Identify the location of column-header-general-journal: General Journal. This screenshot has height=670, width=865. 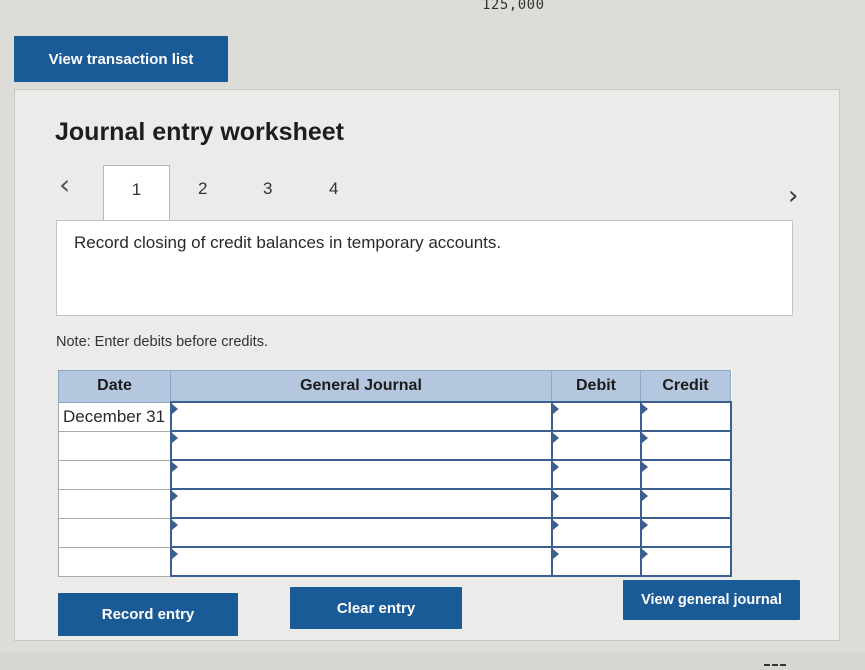
(361, 386).